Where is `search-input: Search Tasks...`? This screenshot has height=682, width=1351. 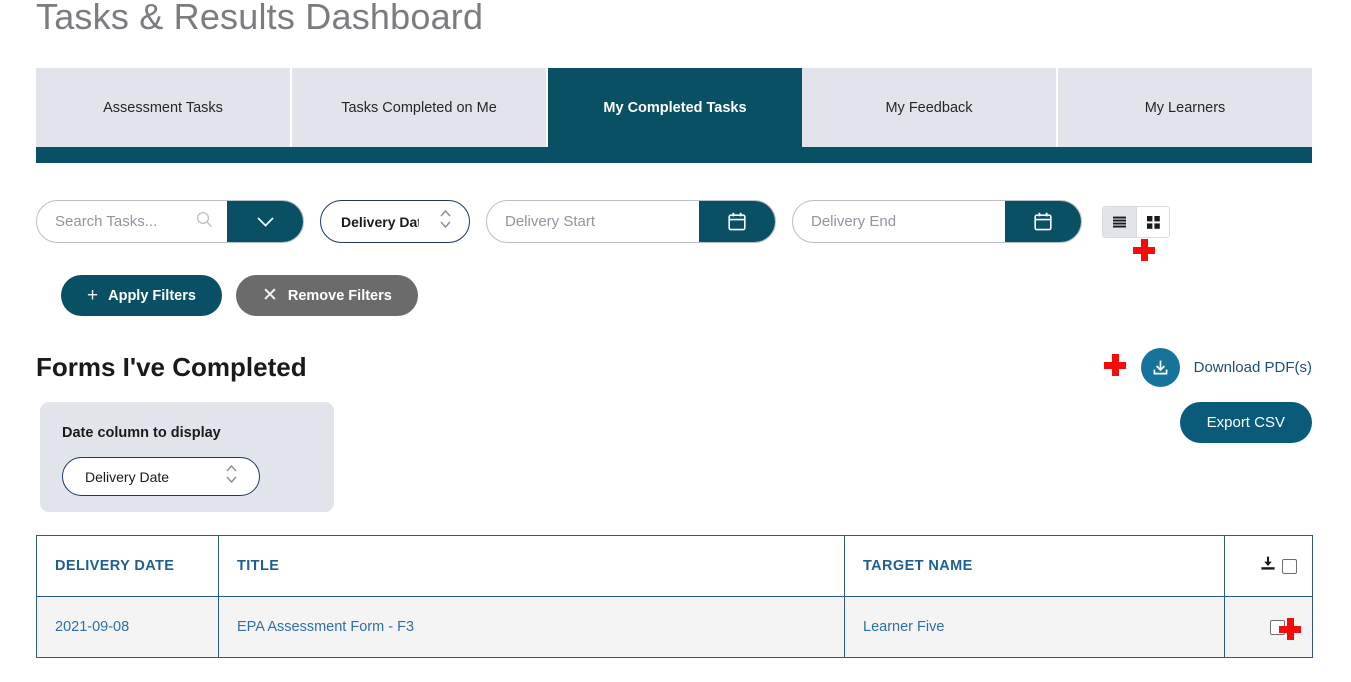 search-input: Search Tasks... is located at coordinates (106, 221).